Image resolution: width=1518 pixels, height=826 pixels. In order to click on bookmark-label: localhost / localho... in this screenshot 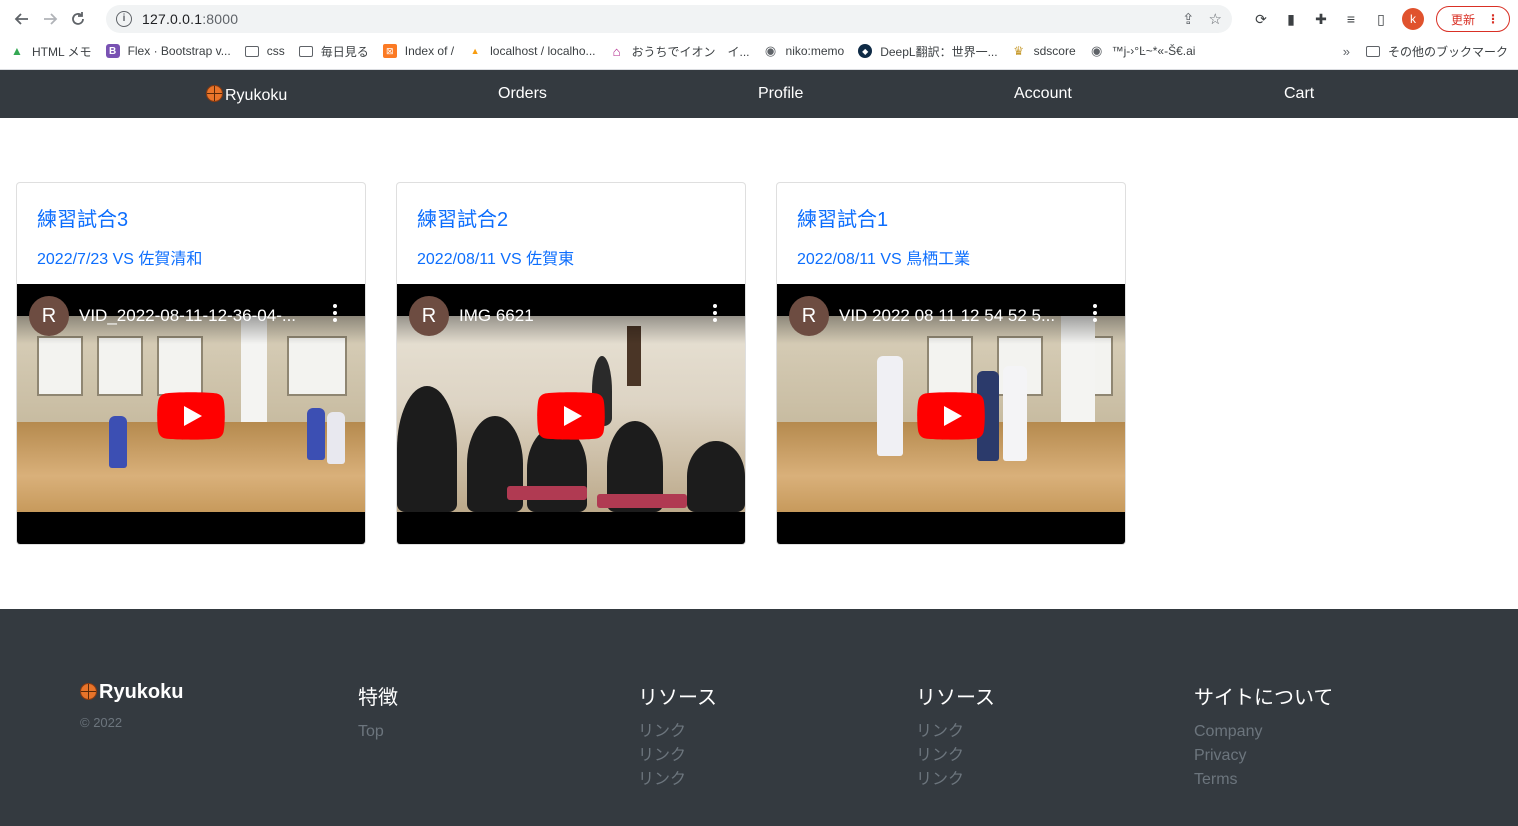, I will do `click(543, 51)`.